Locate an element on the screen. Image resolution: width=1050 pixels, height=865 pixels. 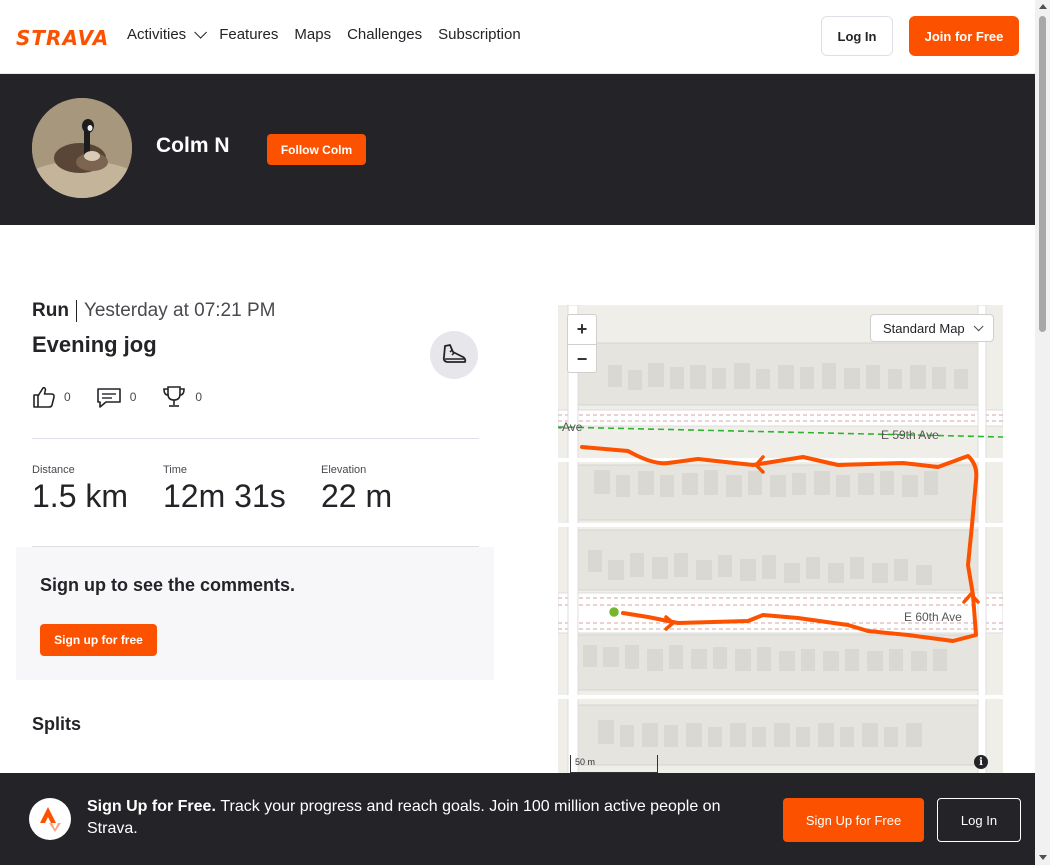
street-label: E 60th Ave is located at coordinates (933, 617).